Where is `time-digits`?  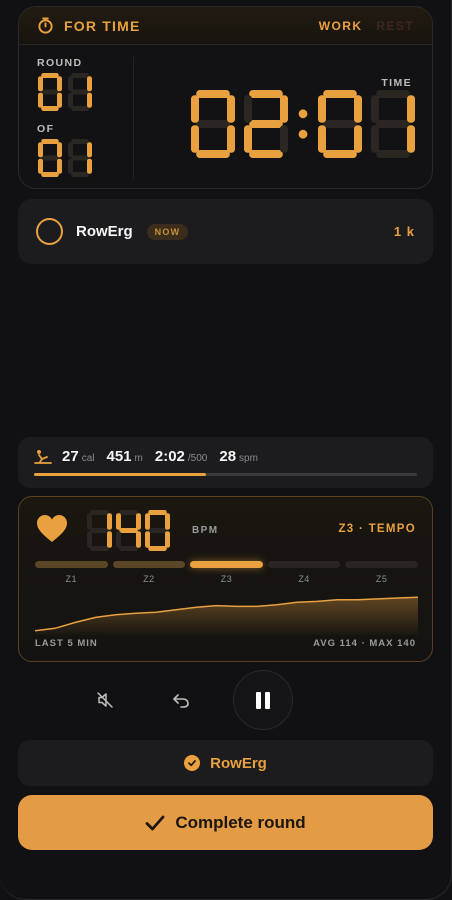
time-digits is located at coordinates (303, 124).